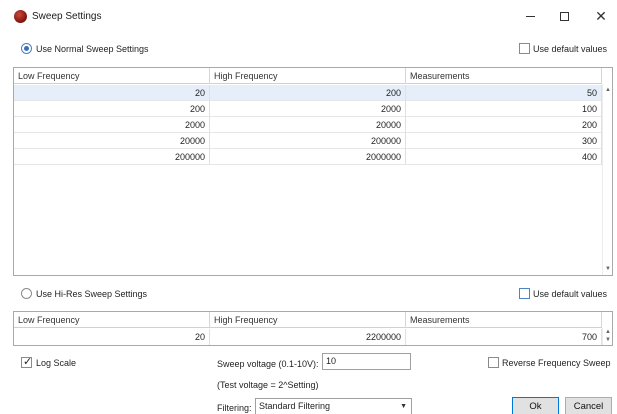  What do you see at coordinates (504, 141) in the screenshot?
I see `cell-measurements: 300` at bounding box center [504, 141].